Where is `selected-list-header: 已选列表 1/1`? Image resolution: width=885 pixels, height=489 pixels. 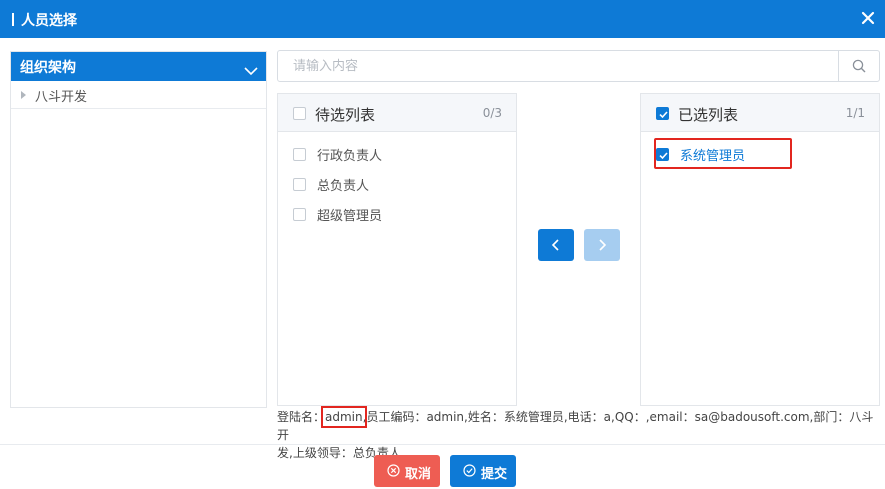
selected-list-header: 已选列表 1/1 is located at coordinates (760, 113).